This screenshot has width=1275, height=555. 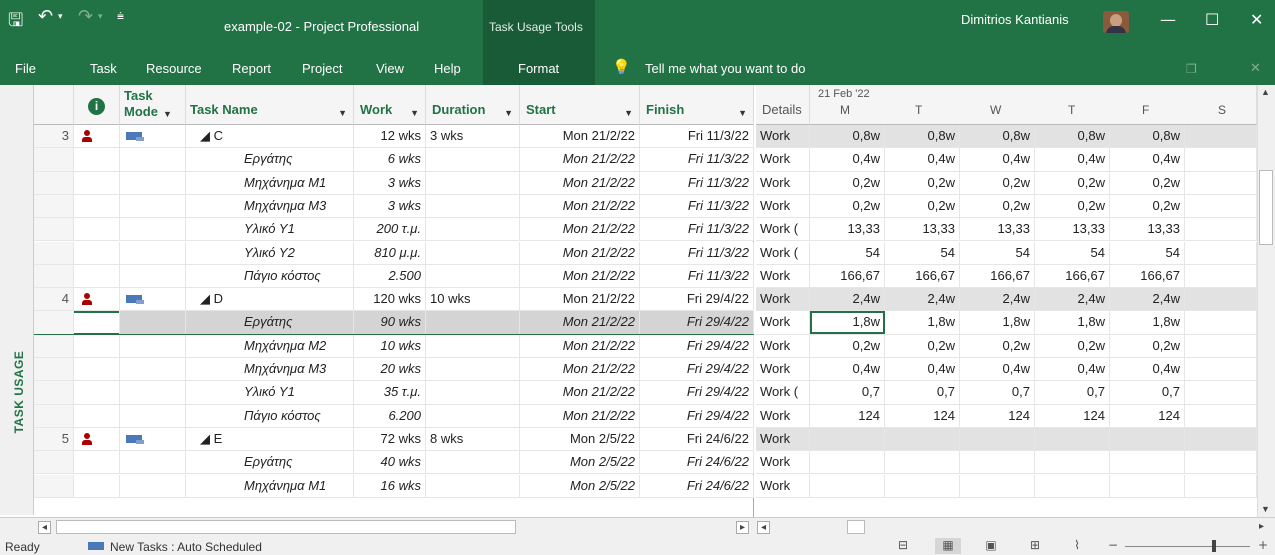 What do you see at coordinates (856, 527) in the screenshot?
I see `right-scroll-thumb` at bounding box center [856, 527].